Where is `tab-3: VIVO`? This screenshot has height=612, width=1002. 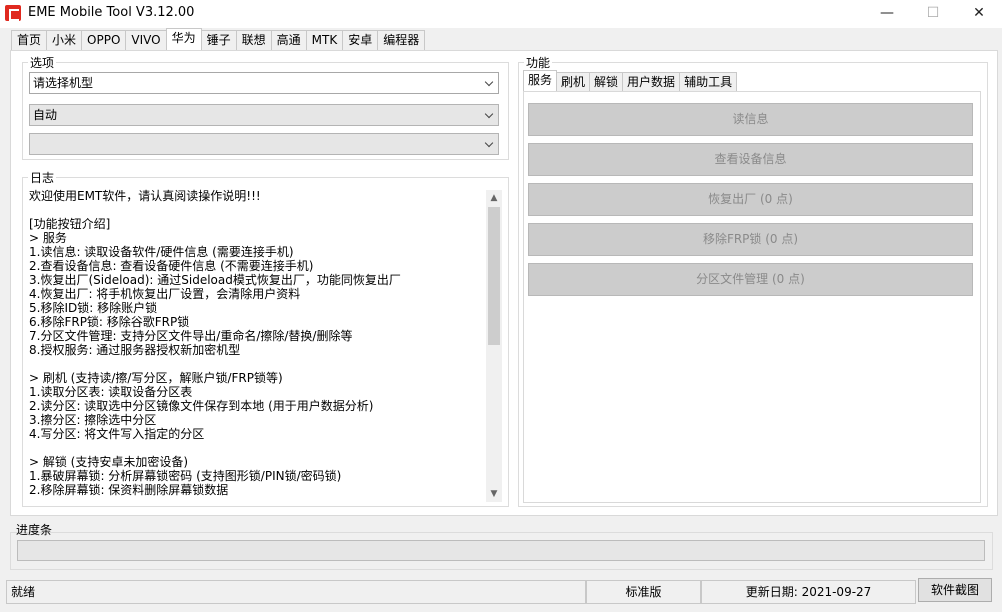 tab-3: VIVO is located at coordinates (146, 40).